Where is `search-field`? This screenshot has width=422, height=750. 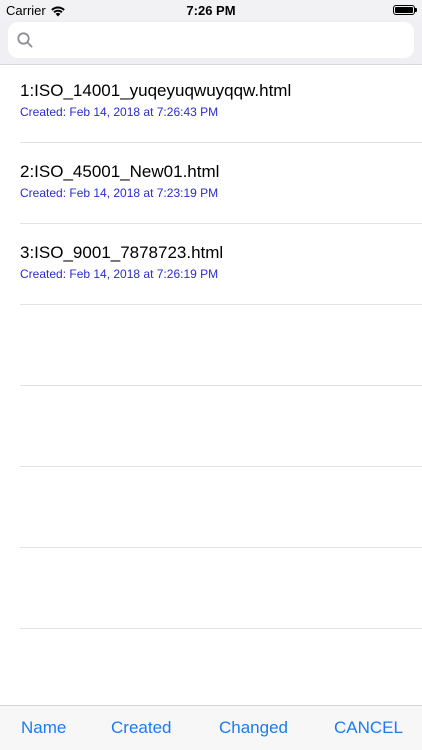
search-field is located at coordinates (211, 40).